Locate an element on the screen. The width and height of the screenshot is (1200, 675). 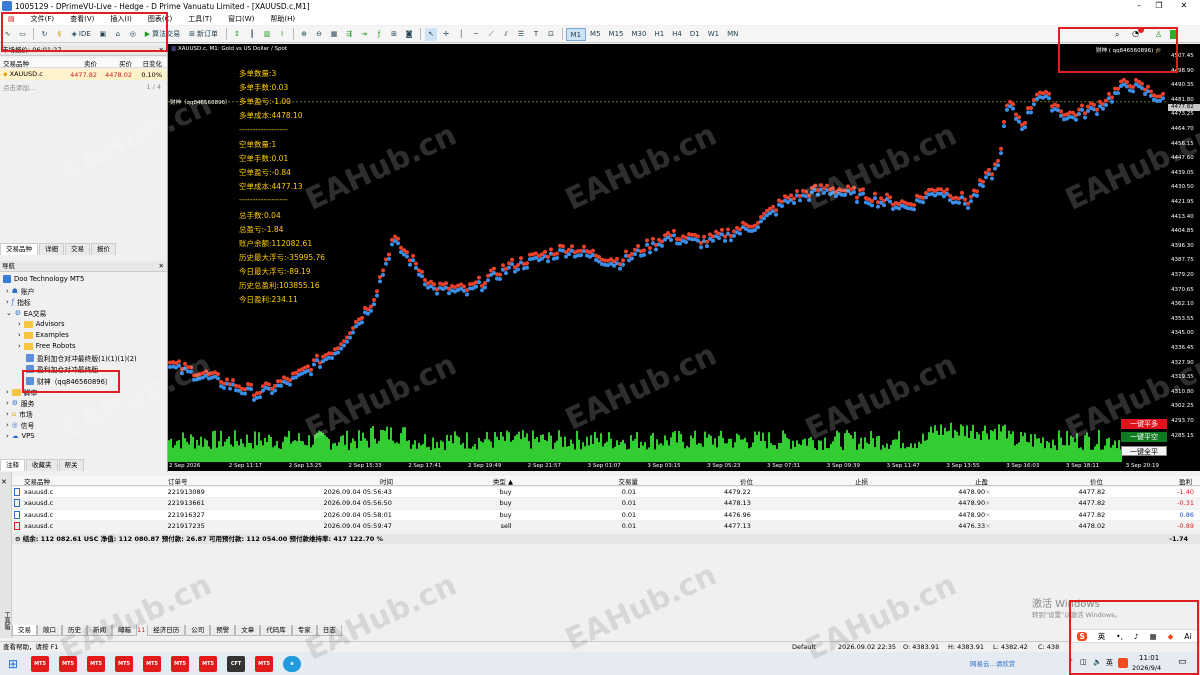
channel-icon: ⫽ is located at coordinates (506, 34).